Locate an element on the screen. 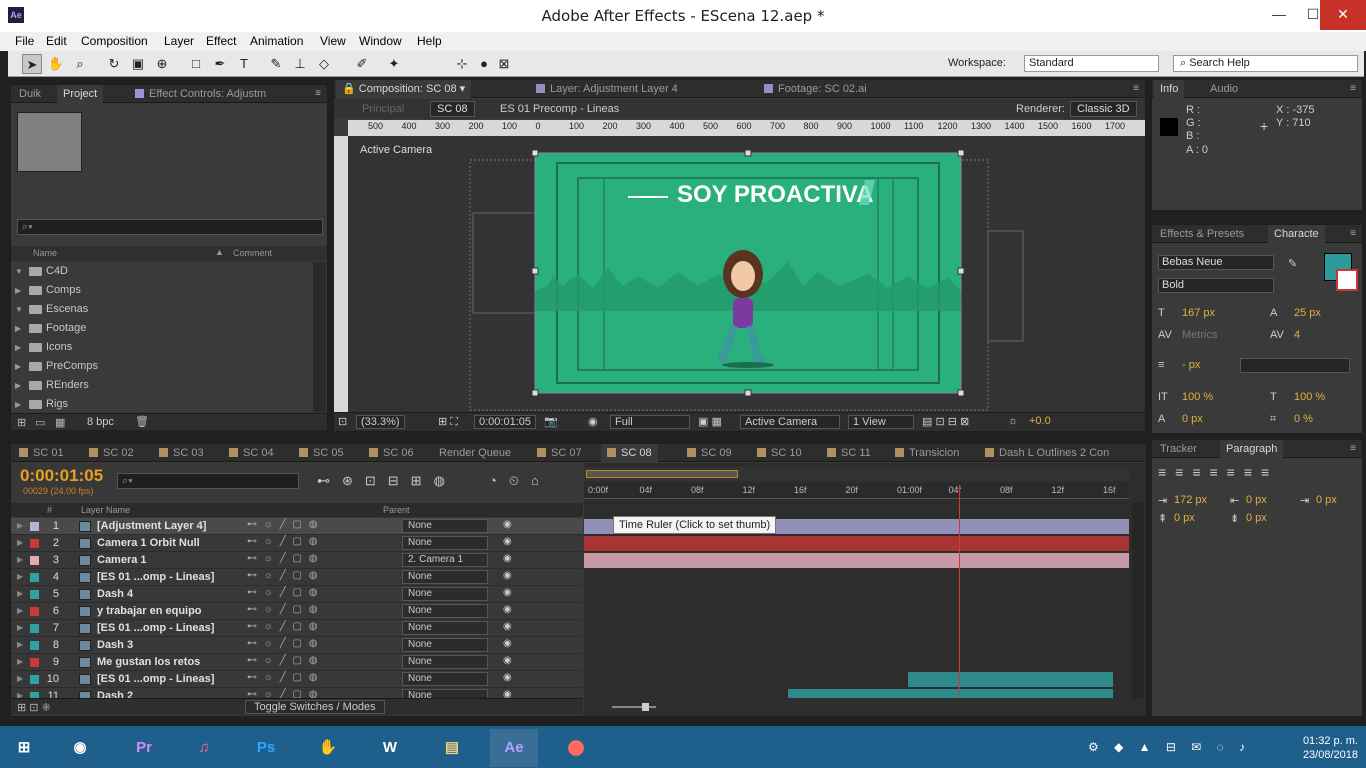 The image size is (1366, 768). bpc-label: 8 bpc is located at coordinates (100, 422).